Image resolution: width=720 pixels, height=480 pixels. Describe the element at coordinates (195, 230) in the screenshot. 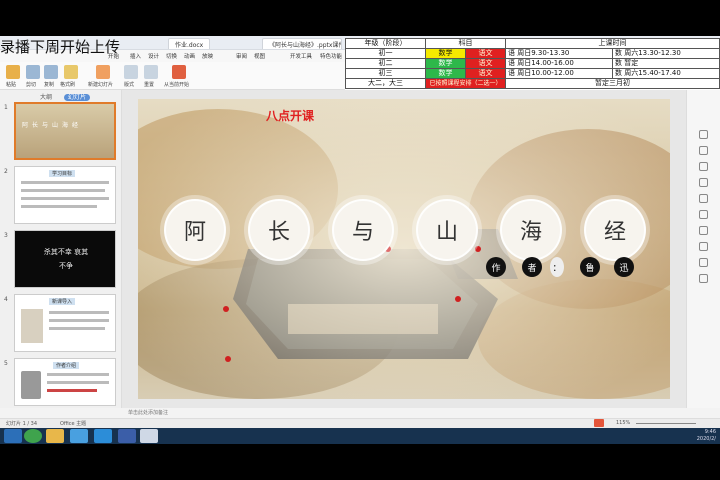

I see `title-char-1: 阿` at that location.